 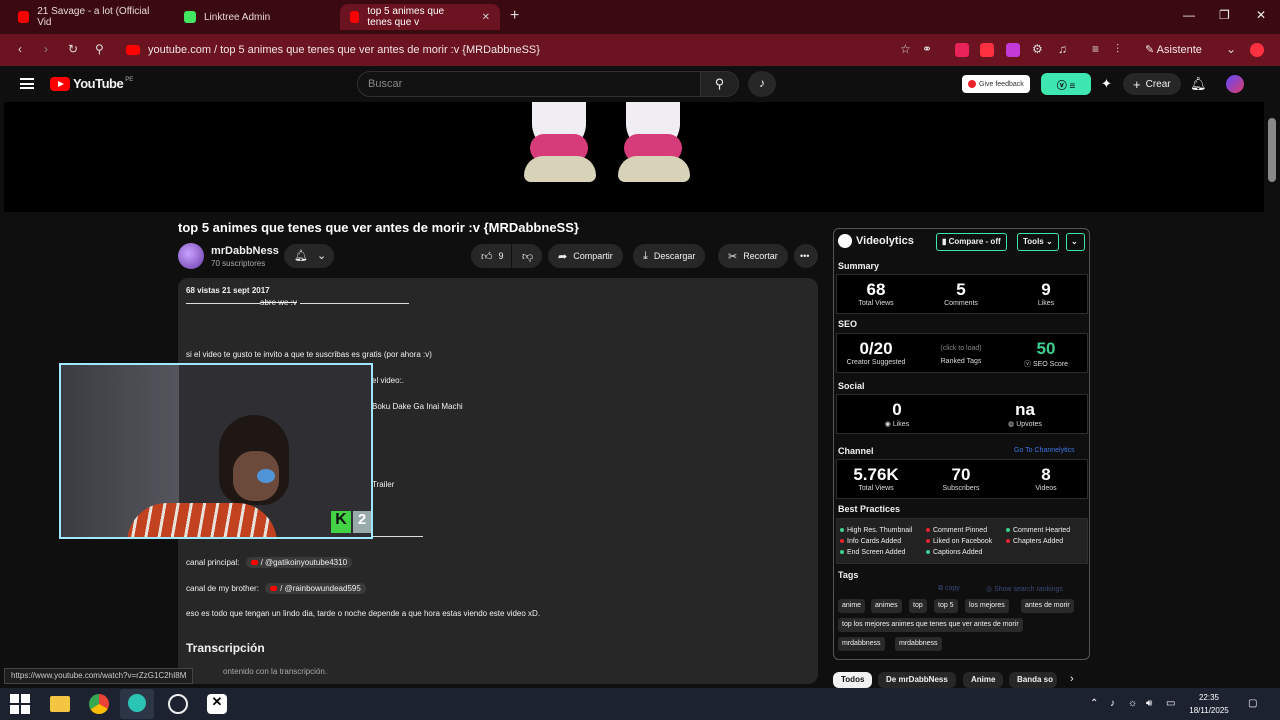 I want to click on youtube-logo: YouTube PE, so click(x=91, y=83).